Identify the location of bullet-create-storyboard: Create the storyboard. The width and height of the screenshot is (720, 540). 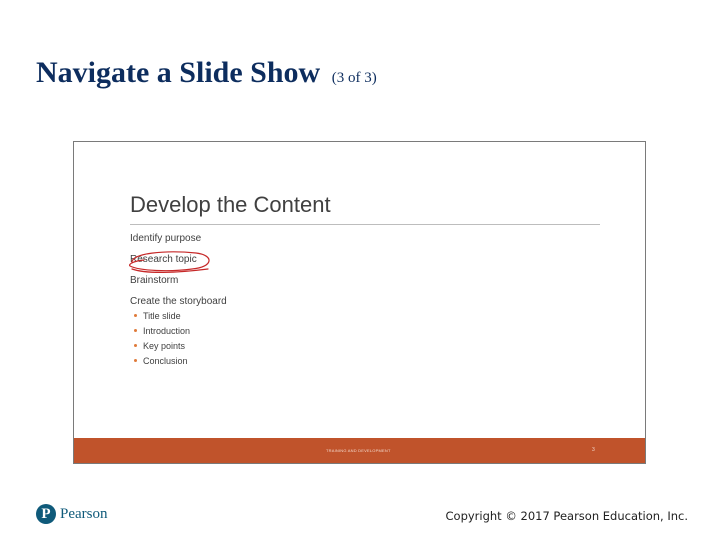
(178, 301).